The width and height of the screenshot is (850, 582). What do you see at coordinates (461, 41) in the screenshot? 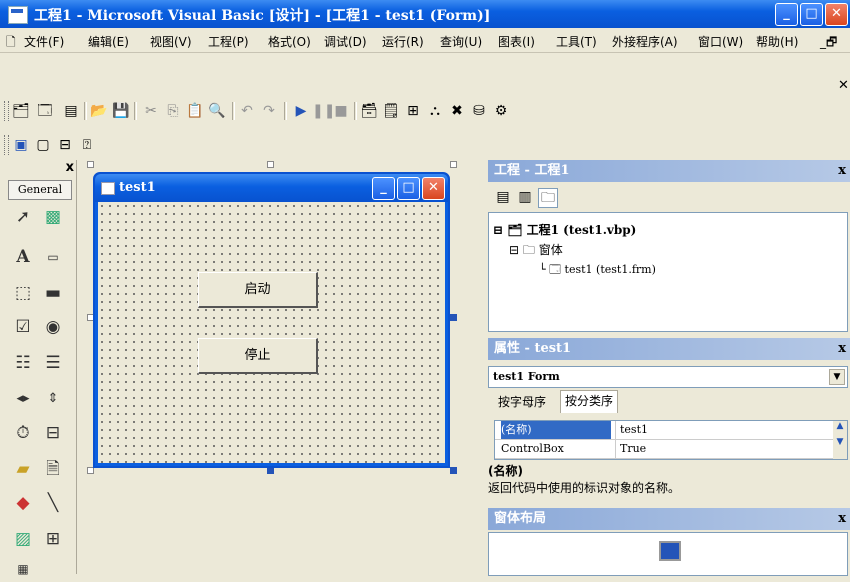
I see `menu-query: 查询(U)` at bounding box center [461, 41].